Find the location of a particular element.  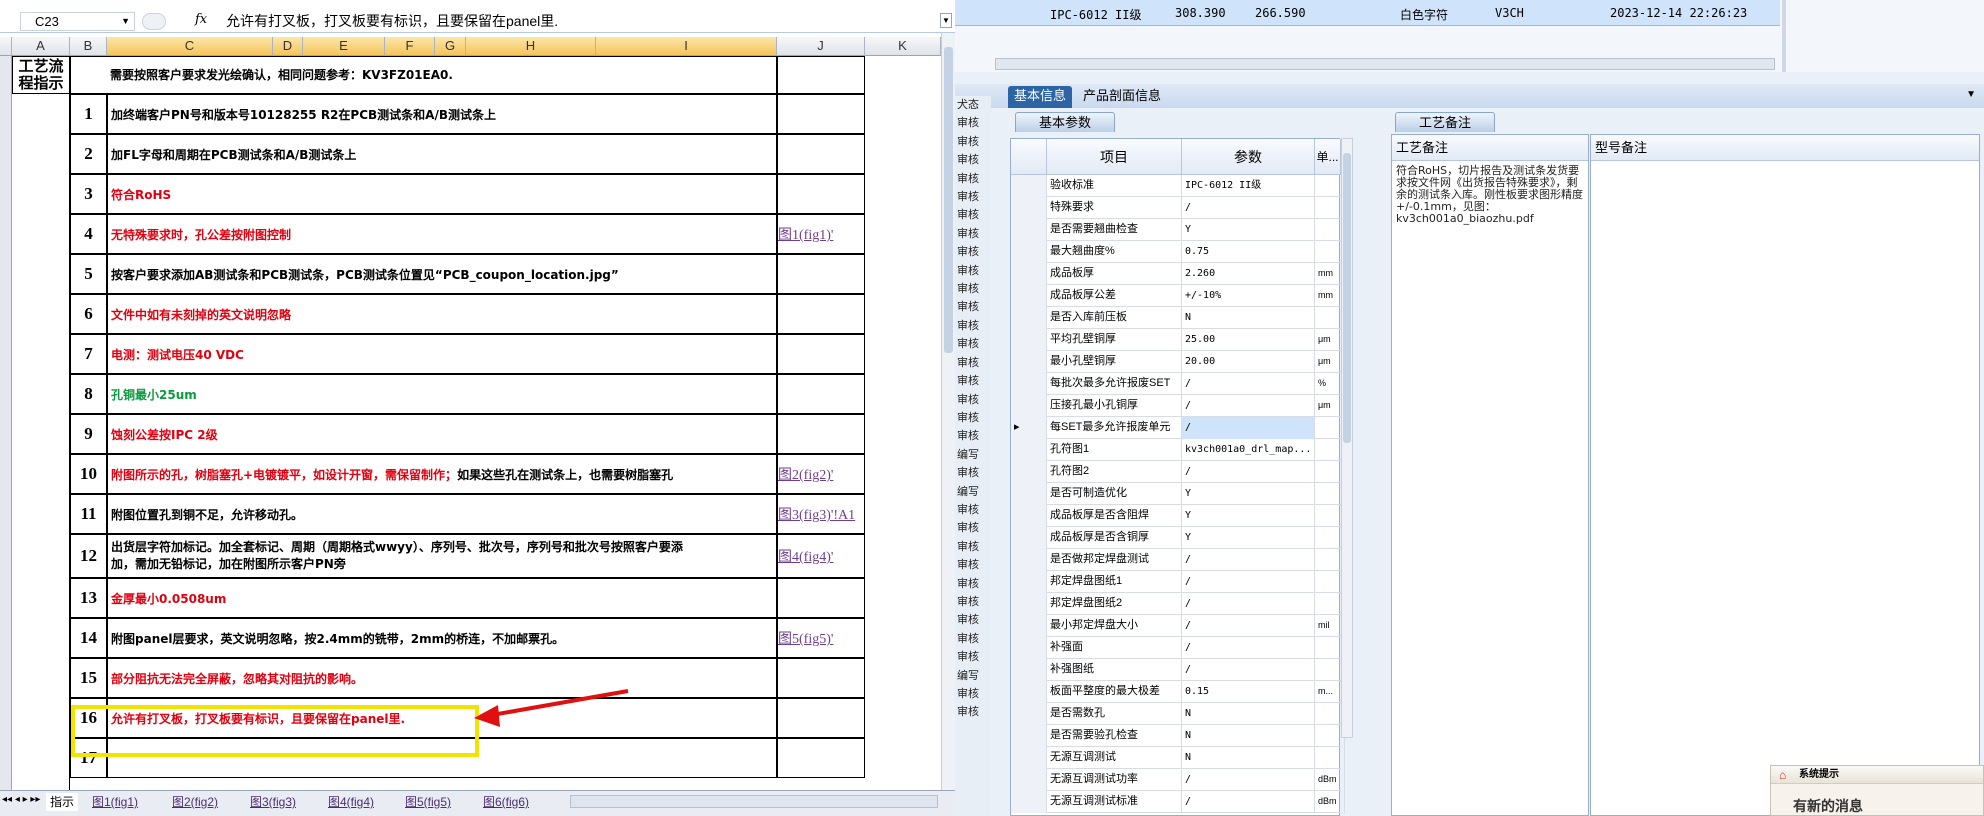

param-unit: dBm is located at coordinates (1330, 802).